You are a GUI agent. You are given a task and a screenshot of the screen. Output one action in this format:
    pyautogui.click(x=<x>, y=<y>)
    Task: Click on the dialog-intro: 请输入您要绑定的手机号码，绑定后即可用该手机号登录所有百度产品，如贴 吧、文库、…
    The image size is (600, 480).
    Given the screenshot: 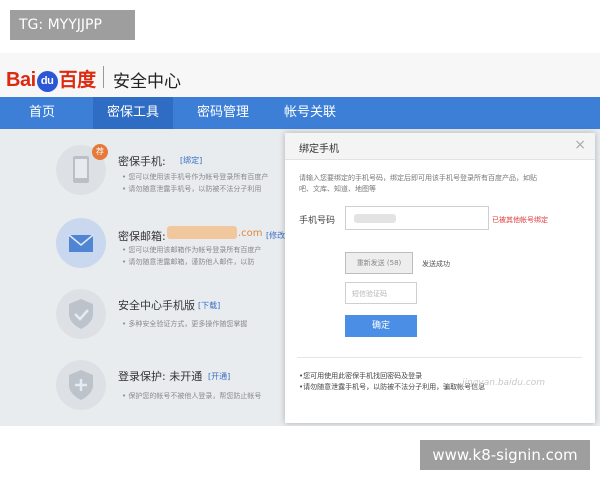 What is the action you would take?
    pyautogui.click(x=444, y=184)
    